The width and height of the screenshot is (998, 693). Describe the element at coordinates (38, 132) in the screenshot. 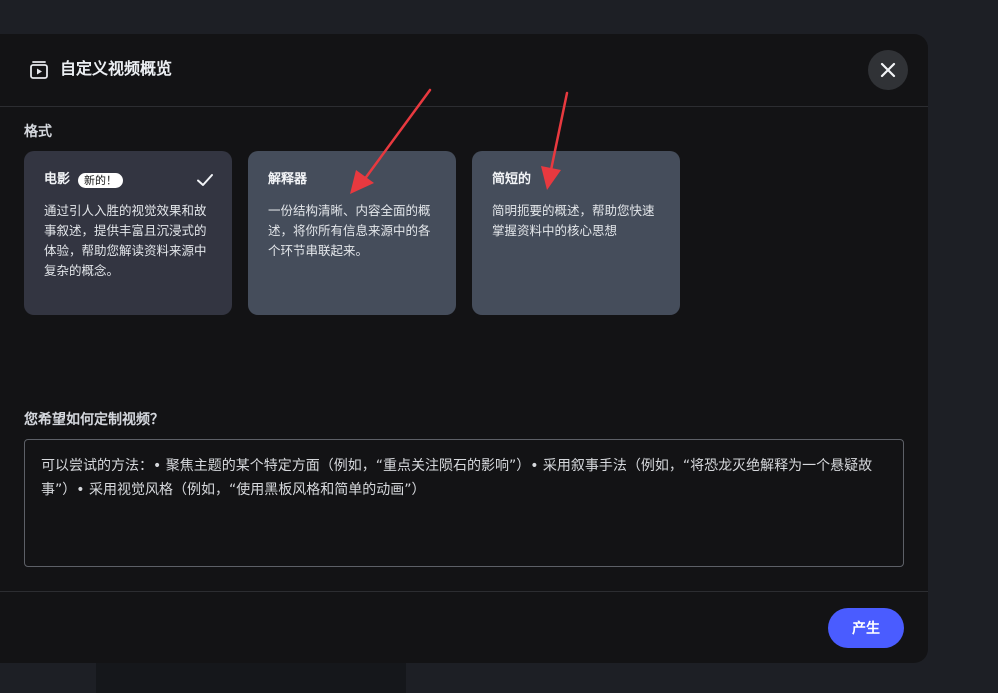

I see `format-section-label: 格式` at that location.